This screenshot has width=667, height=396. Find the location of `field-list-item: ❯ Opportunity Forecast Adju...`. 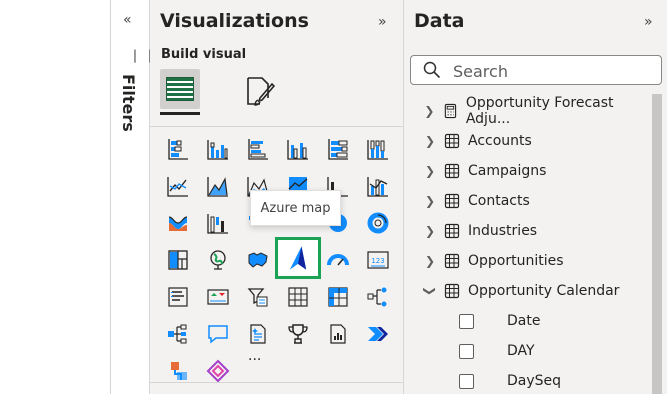

field-list-item: ❯ Opportunity Forecast Adju... is located at coordinates (526, 111).